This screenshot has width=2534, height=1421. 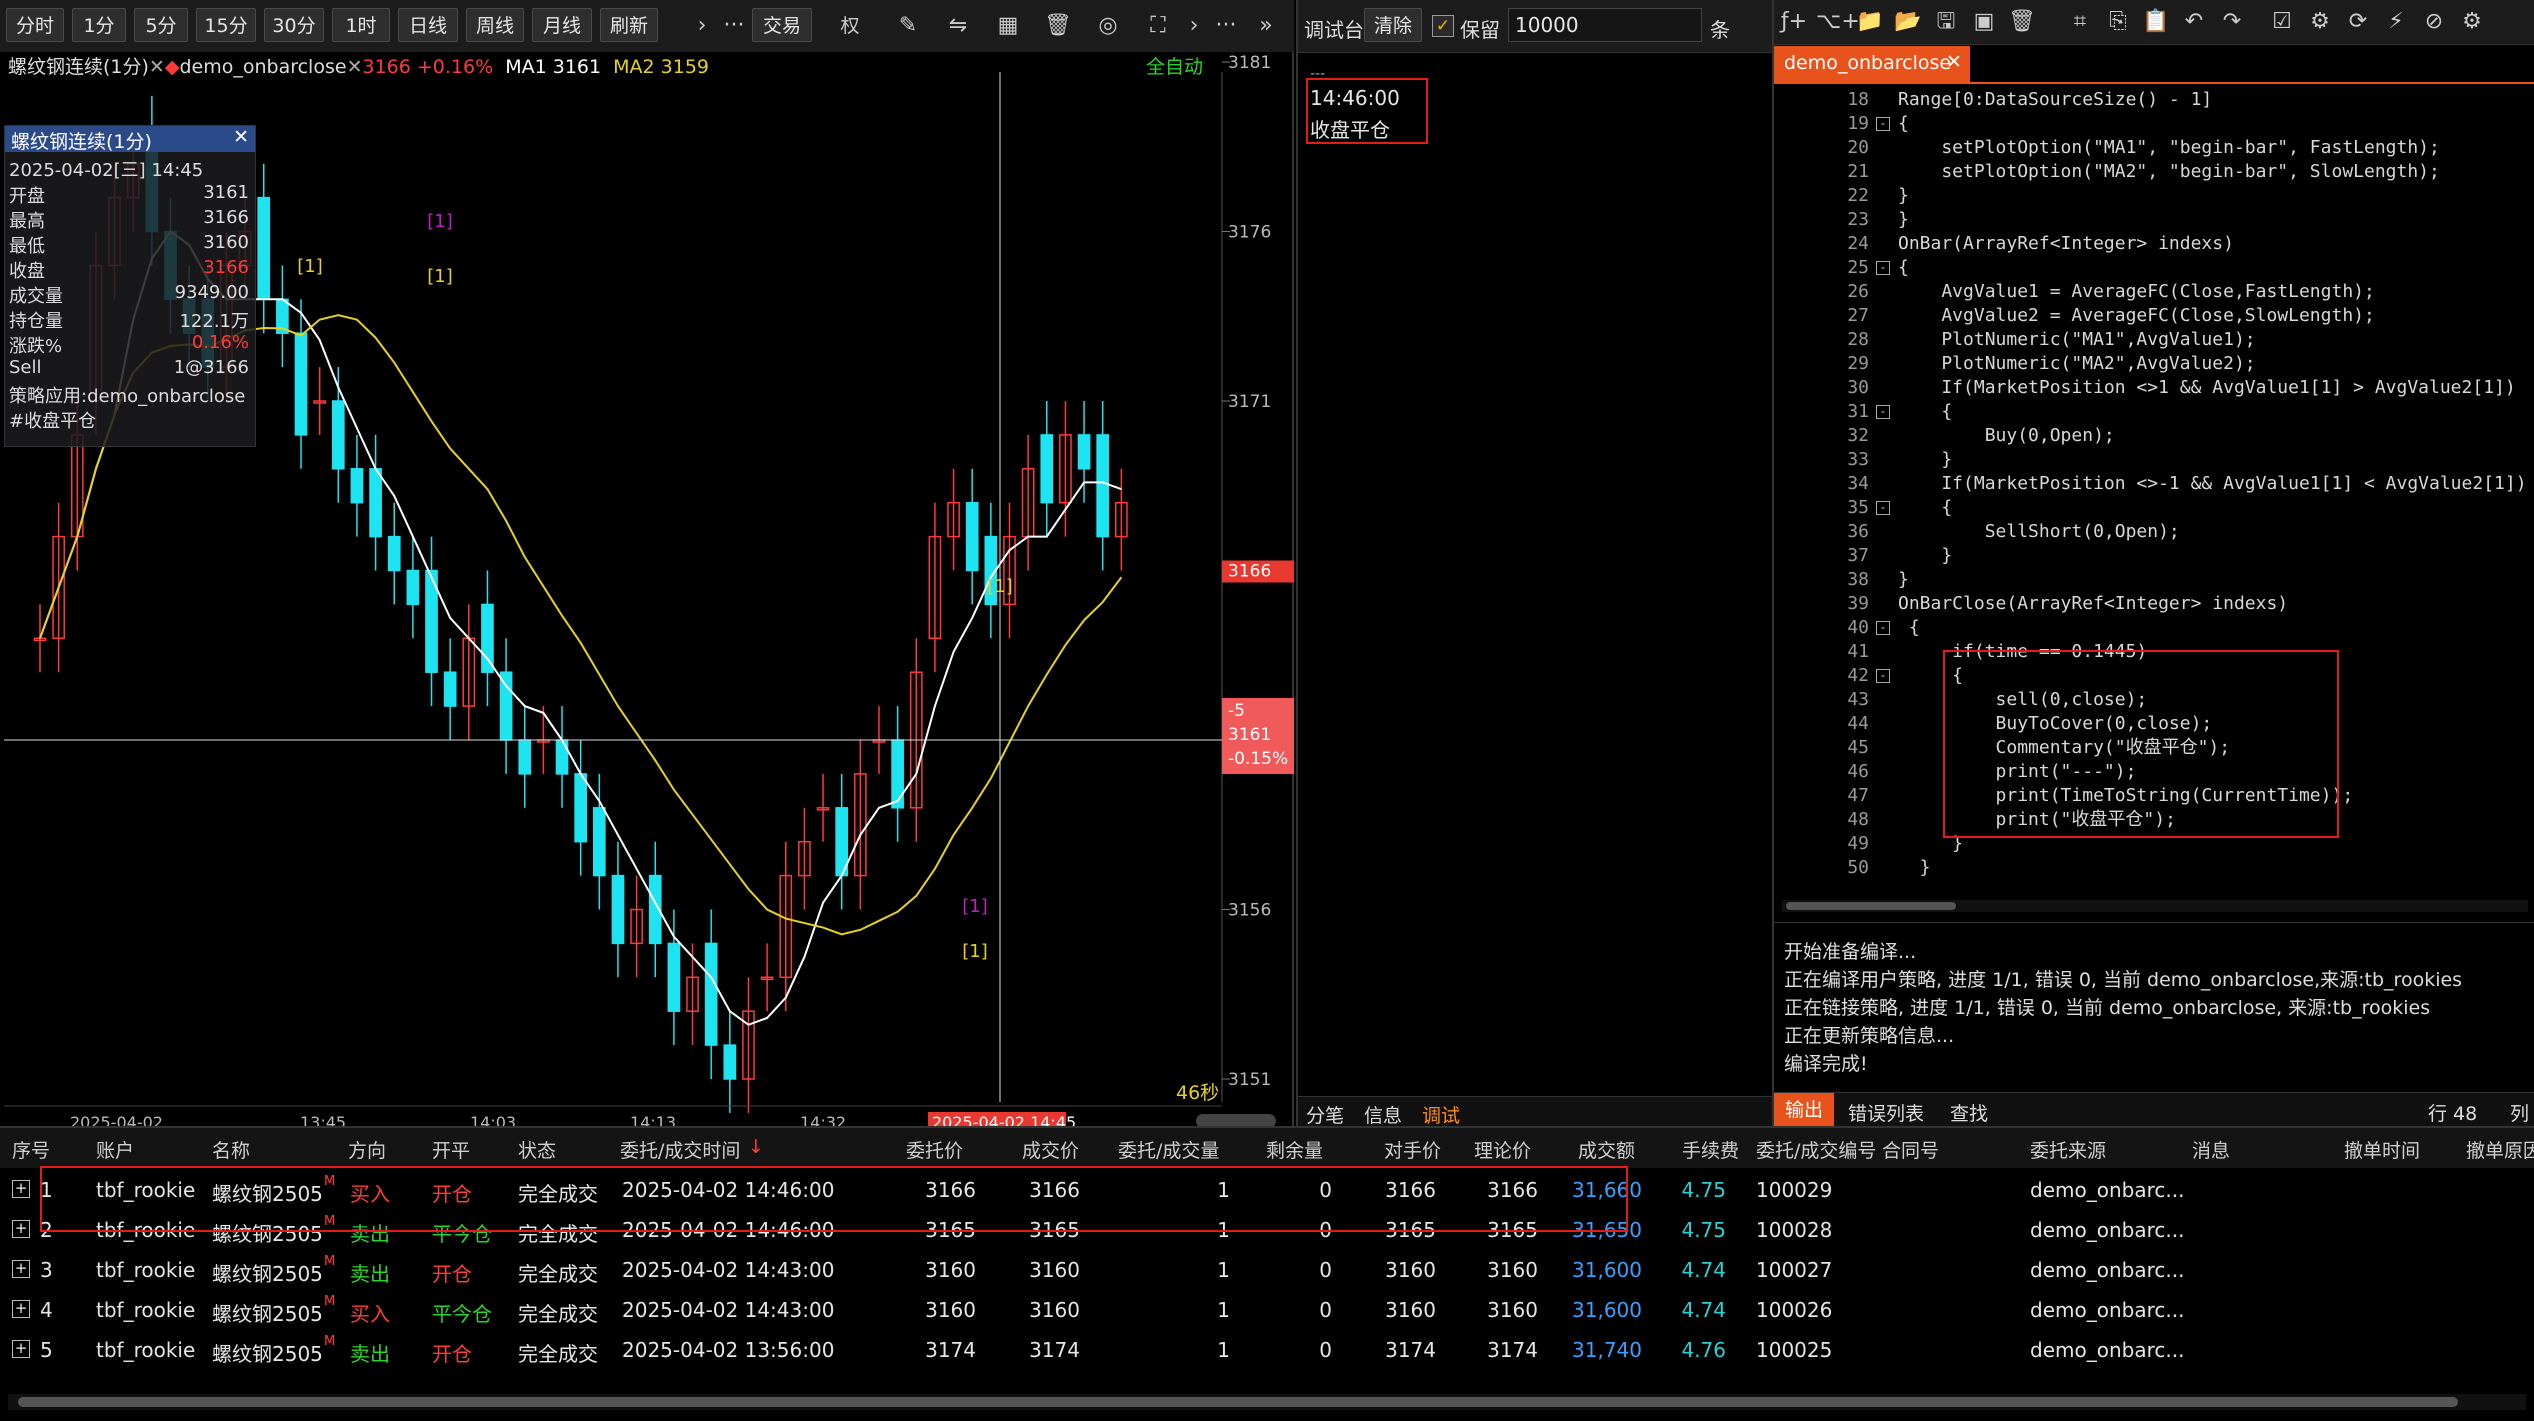 I want to click on undo-icon: ↶, so click(x=2194, y=22).